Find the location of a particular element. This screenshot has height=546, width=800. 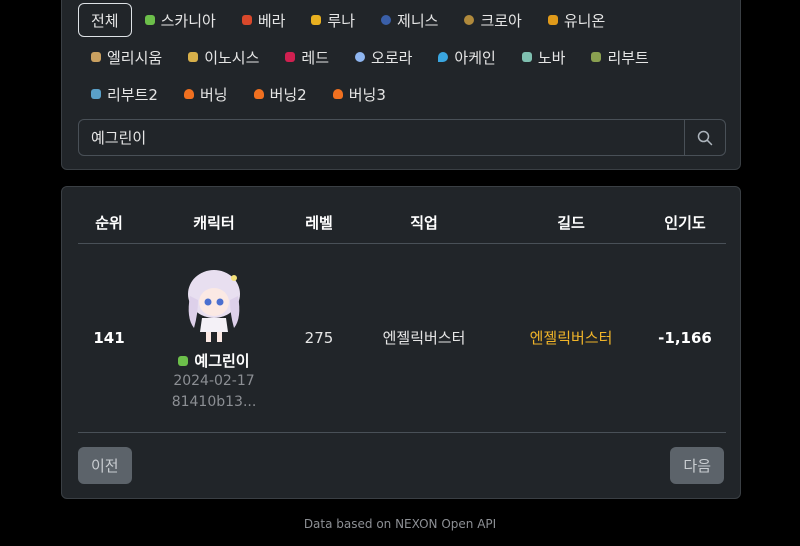

reboot-world-icon is located at coordinates (596, 57).